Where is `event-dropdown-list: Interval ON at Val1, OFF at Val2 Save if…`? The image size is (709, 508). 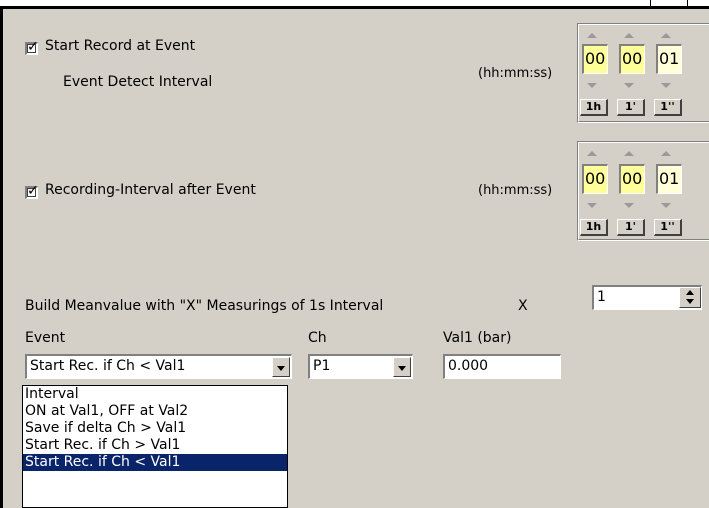
event-dropdown-list: Interval ON at Val1, OFF at Val2 Save if… is located at coordinates (155, 446).